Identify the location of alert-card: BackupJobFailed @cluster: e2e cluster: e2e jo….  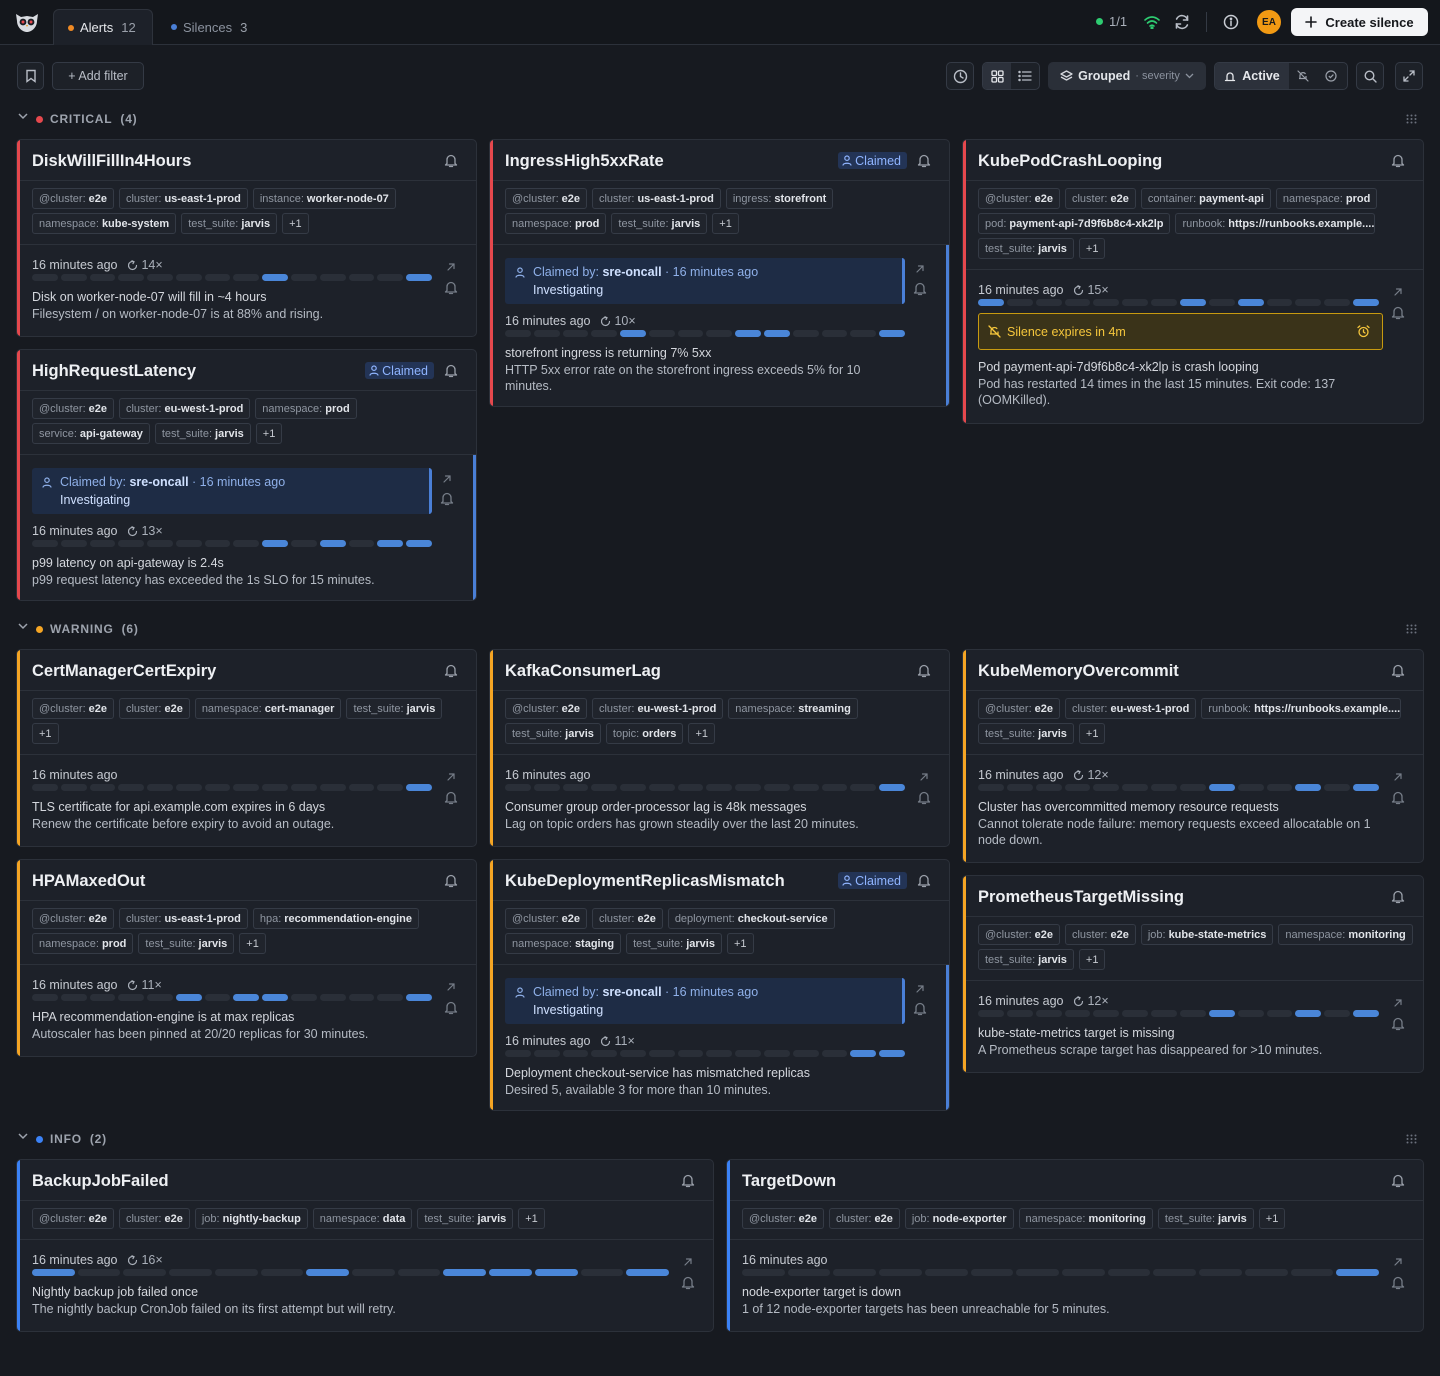
(365, 1245).